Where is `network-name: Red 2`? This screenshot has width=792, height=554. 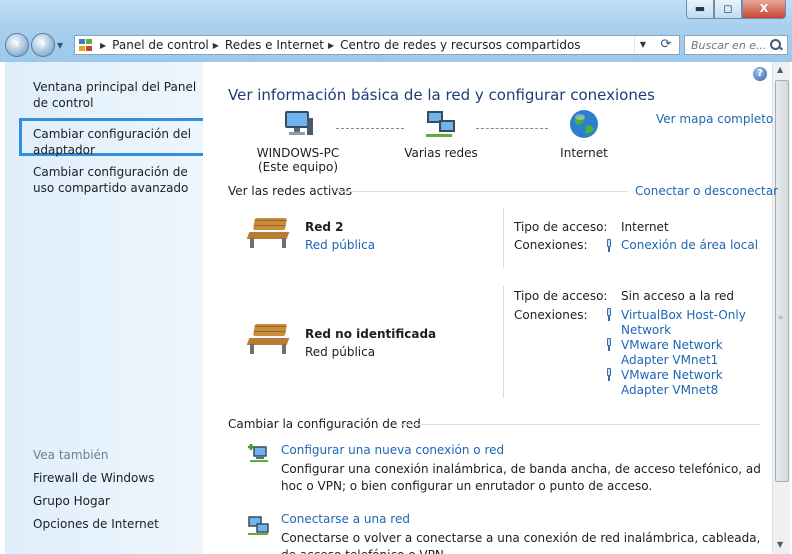 network-name: Red 2 is located at coordinates (324, 227).